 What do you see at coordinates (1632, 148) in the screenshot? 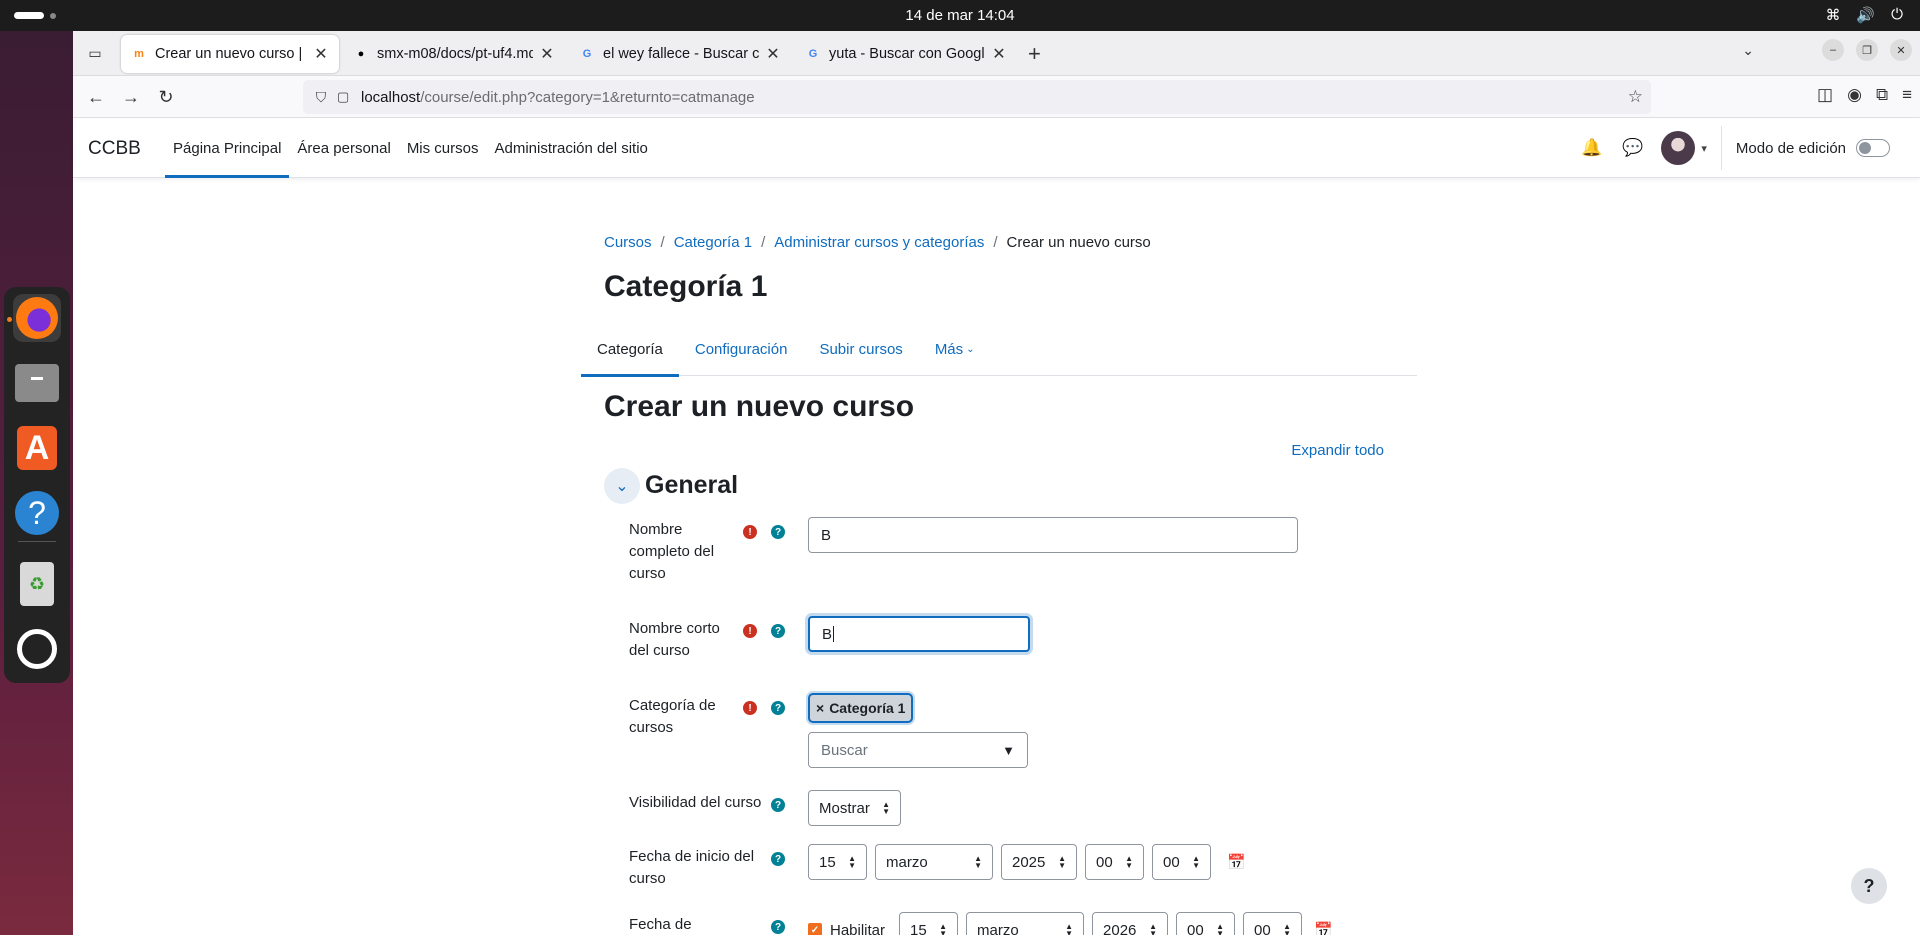
I see `messages-icon: 💬` at bounding box center [1632, 148].